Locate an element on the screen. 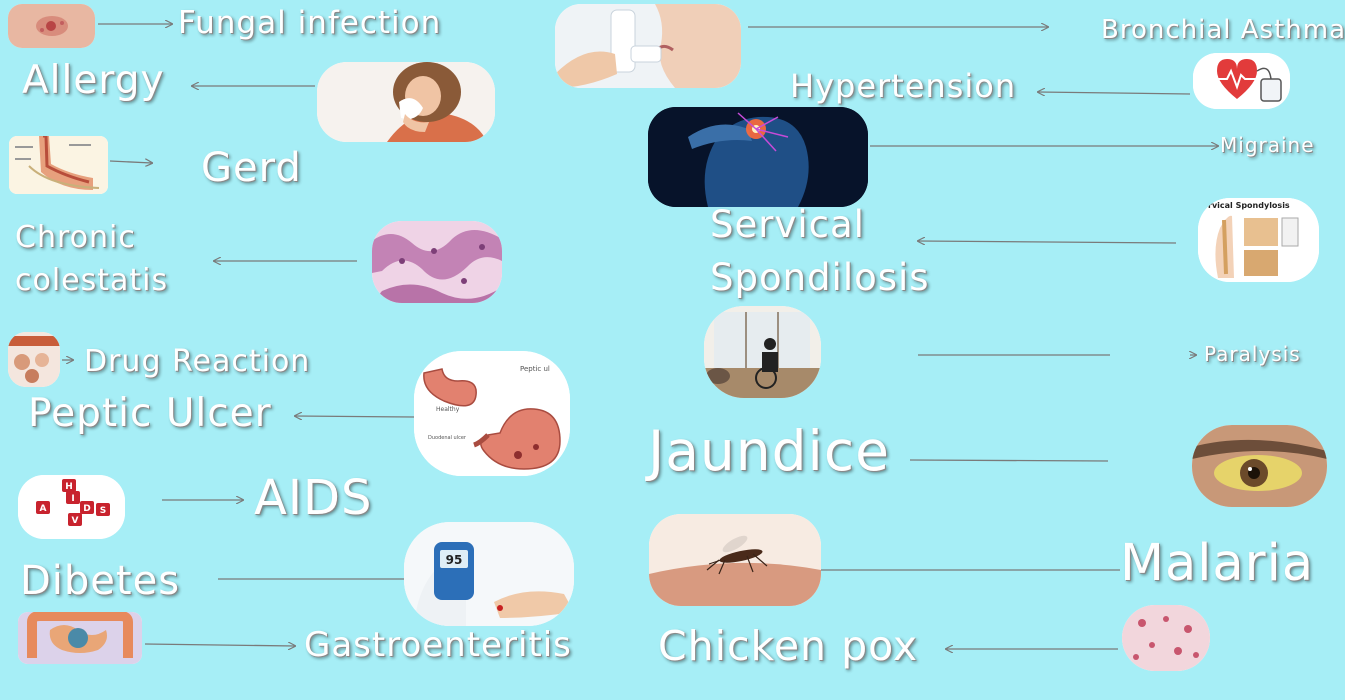 Image resolution: width=1345 pixels, height=700 pixels. label-drug-reaction: Drug Reaction is located at coordinates (197, 361).